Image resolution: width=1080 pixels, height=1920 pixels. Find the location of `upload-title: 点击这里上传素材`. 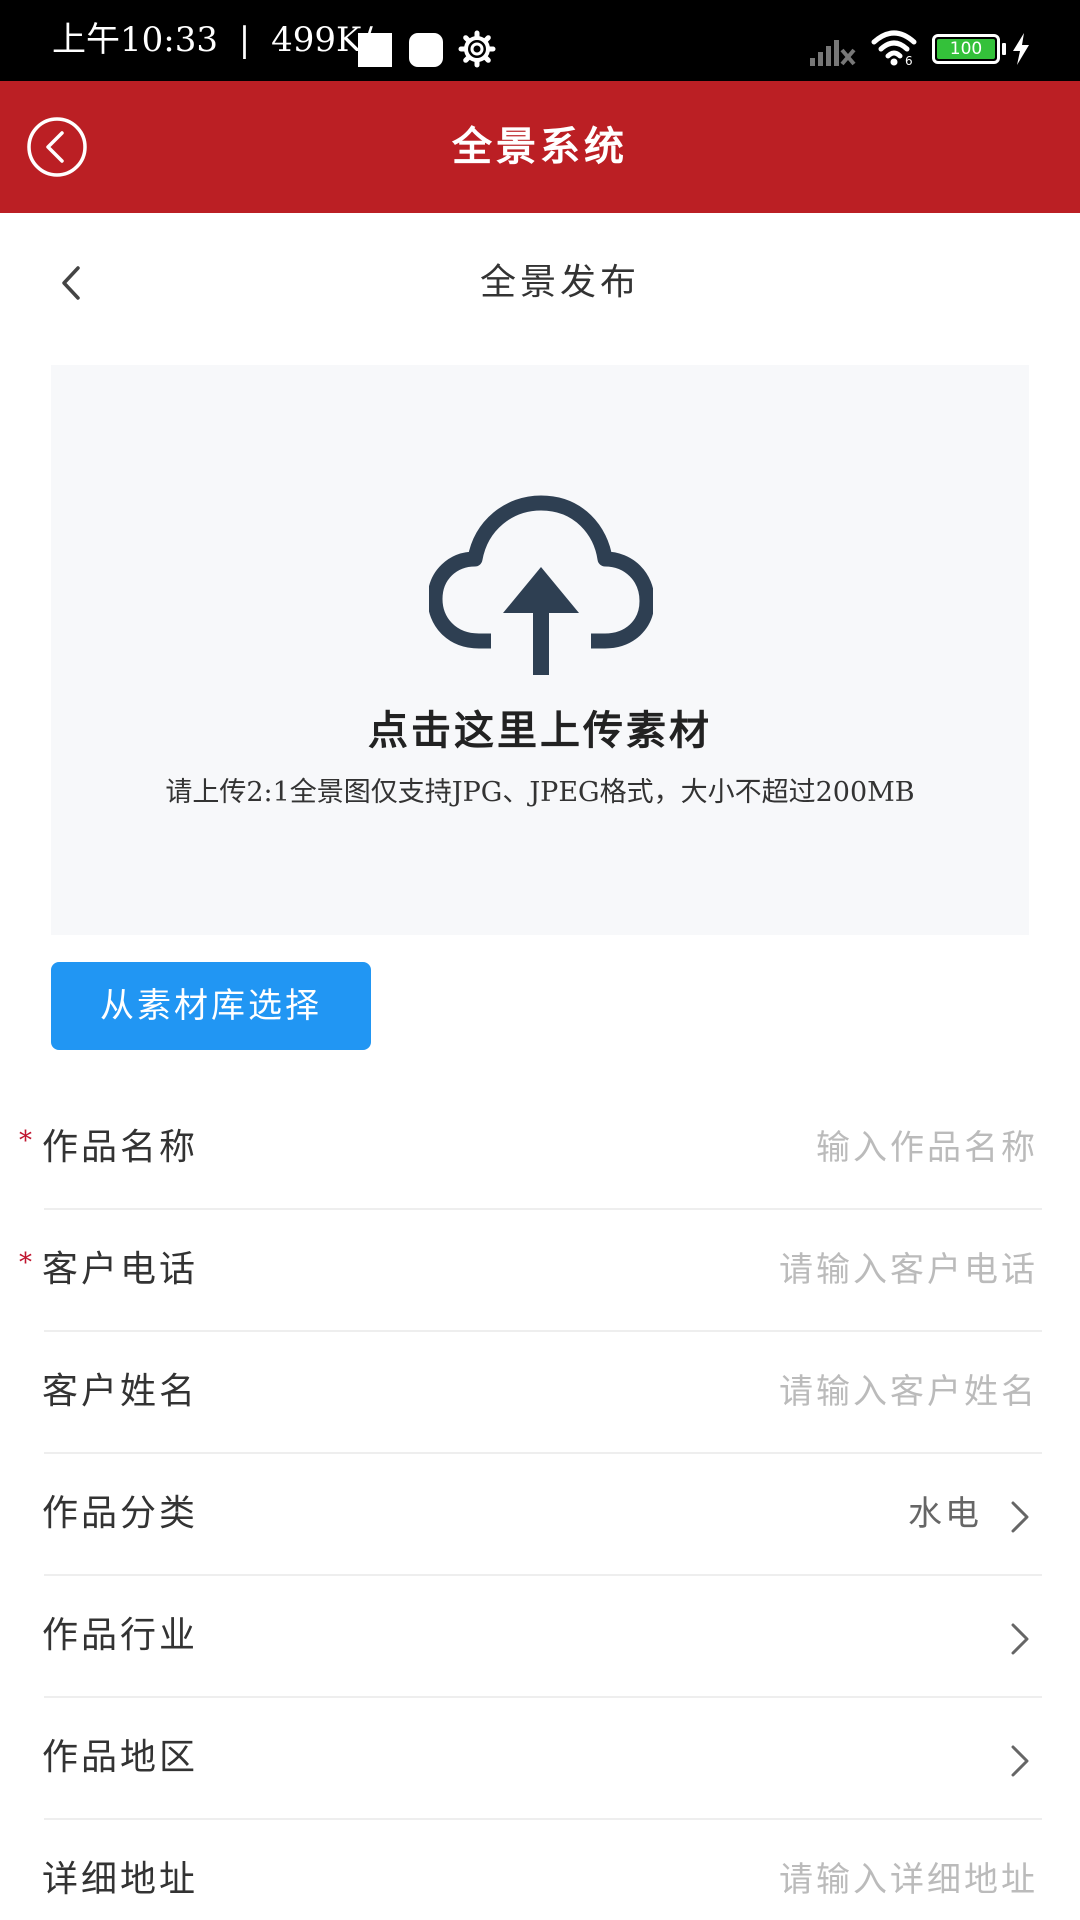

upload-title: 点击这里上传素材 is located at coordinates (540, 730).